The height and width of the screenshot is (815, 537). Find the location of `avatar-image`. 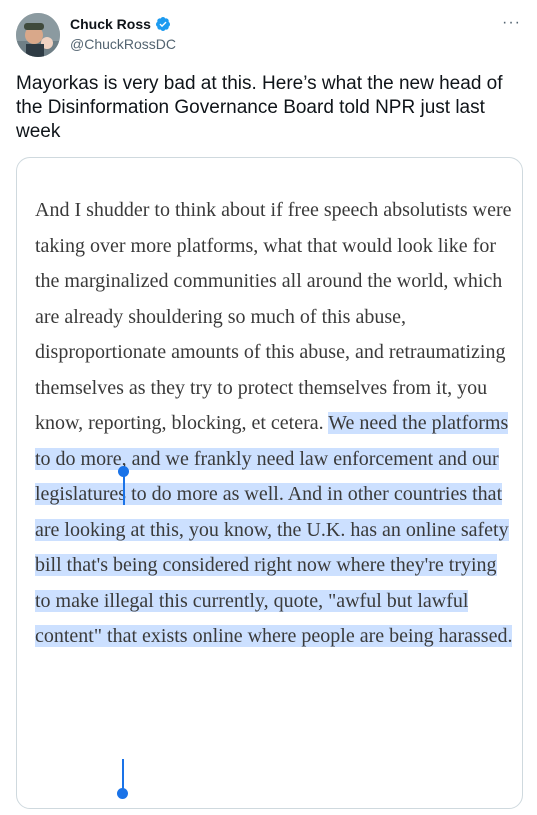

avatar-image is located at coordinates (38, 35).